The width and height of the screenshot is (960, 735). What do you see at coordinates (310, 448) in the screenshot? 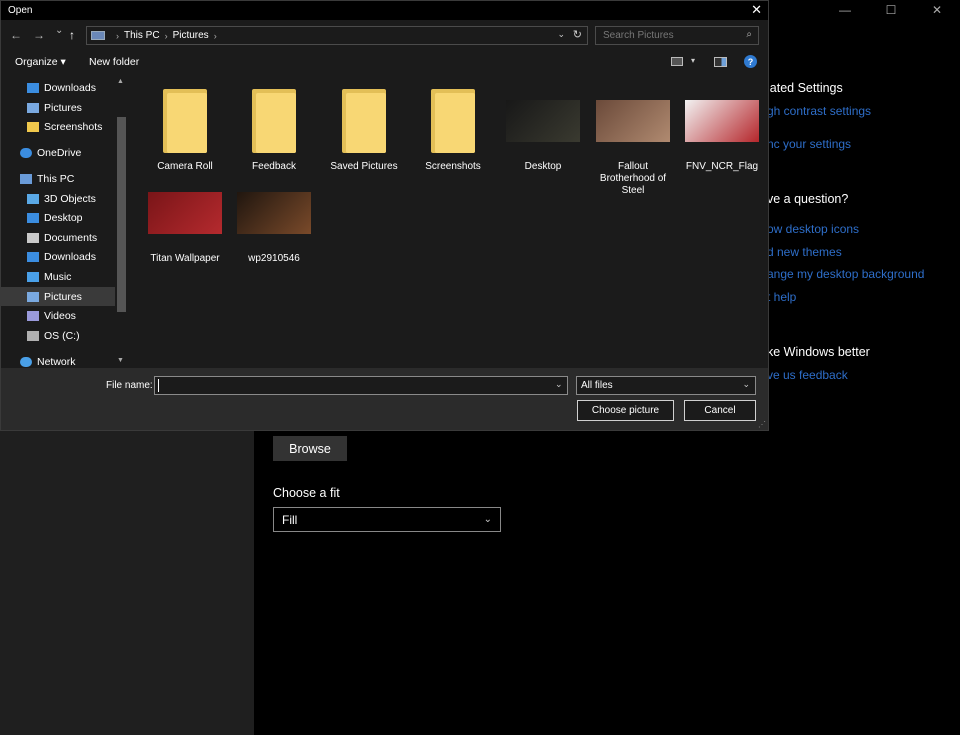
I see `browse-button: Browse` at bounding box center [310, 448].